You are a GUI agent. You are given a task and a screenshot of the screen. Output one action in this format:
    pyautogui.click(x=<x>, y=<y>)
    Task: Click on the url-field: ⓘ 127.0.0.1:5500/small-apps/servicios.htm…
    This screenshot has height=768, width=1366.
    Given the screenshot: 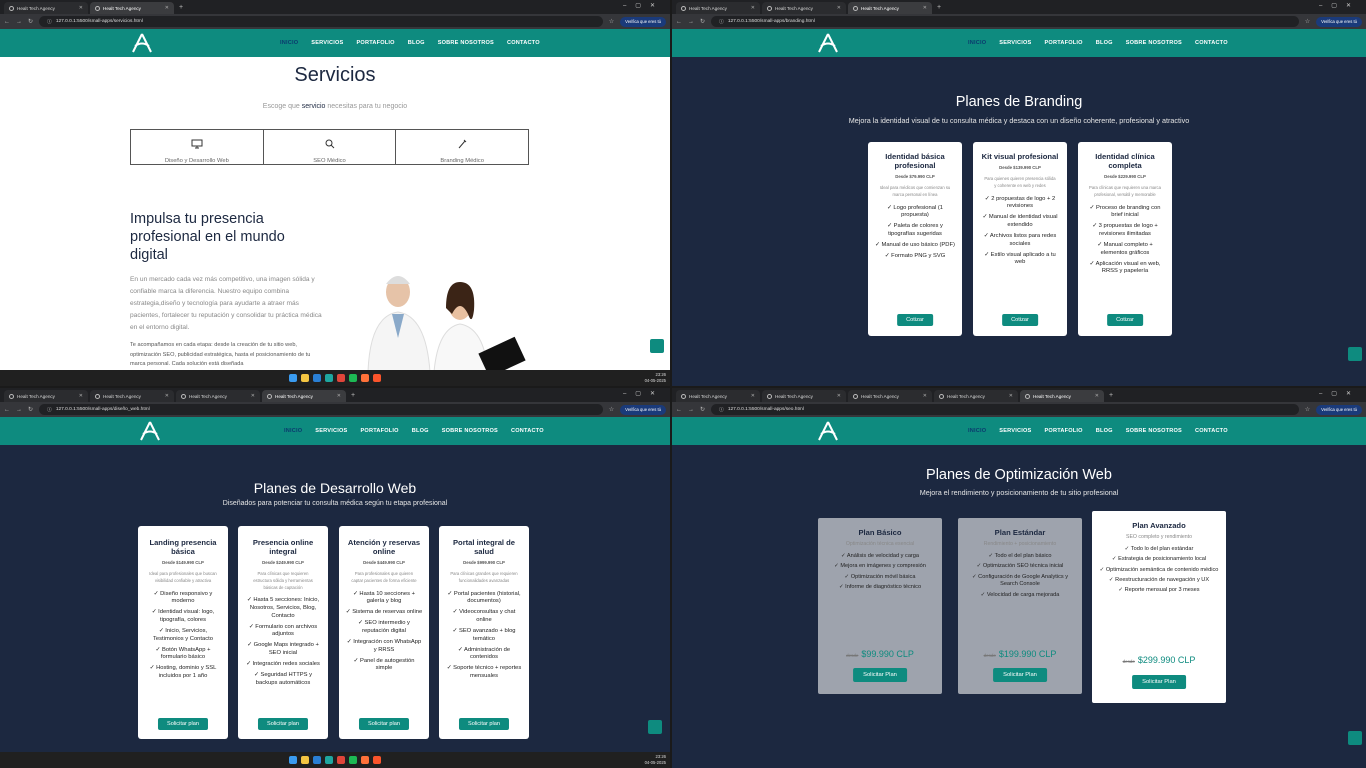 What is the action you would take?
    pyautogui.click(x=321, y=21)
    